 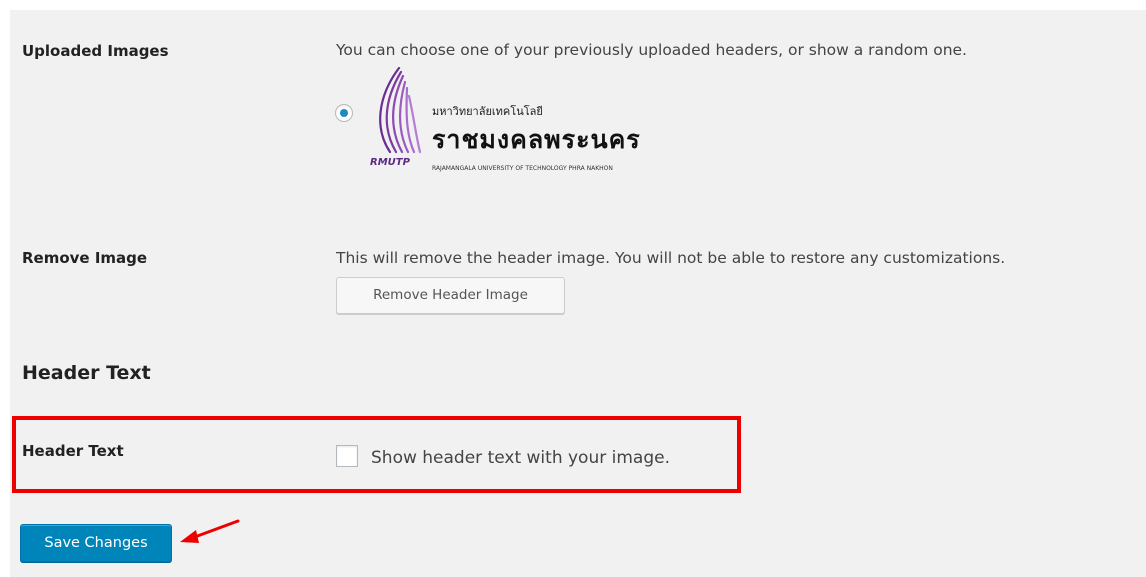 I want to click on header-text-label: Header Text, so click(x=73, y=451).